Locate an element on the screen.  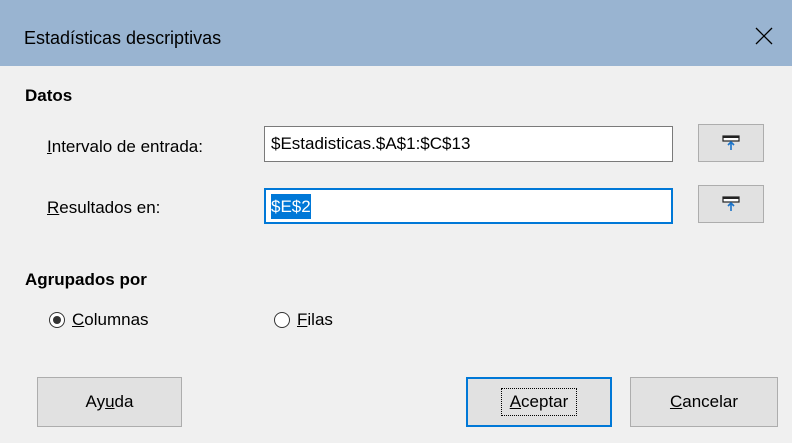
input-range-shrink-button is located at coordinates (731, 143).